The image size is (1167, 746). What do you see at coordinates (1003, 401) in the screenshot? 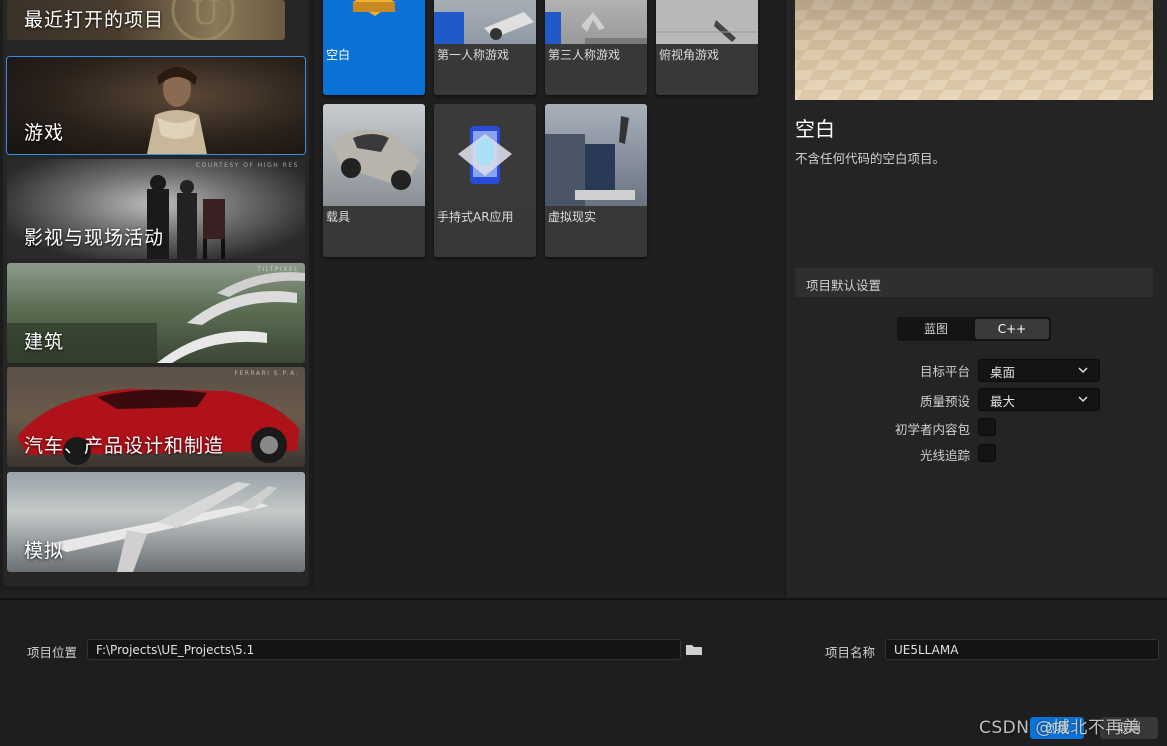
I see `dropdown-value: 最大` at bounding box center [1003, 401].